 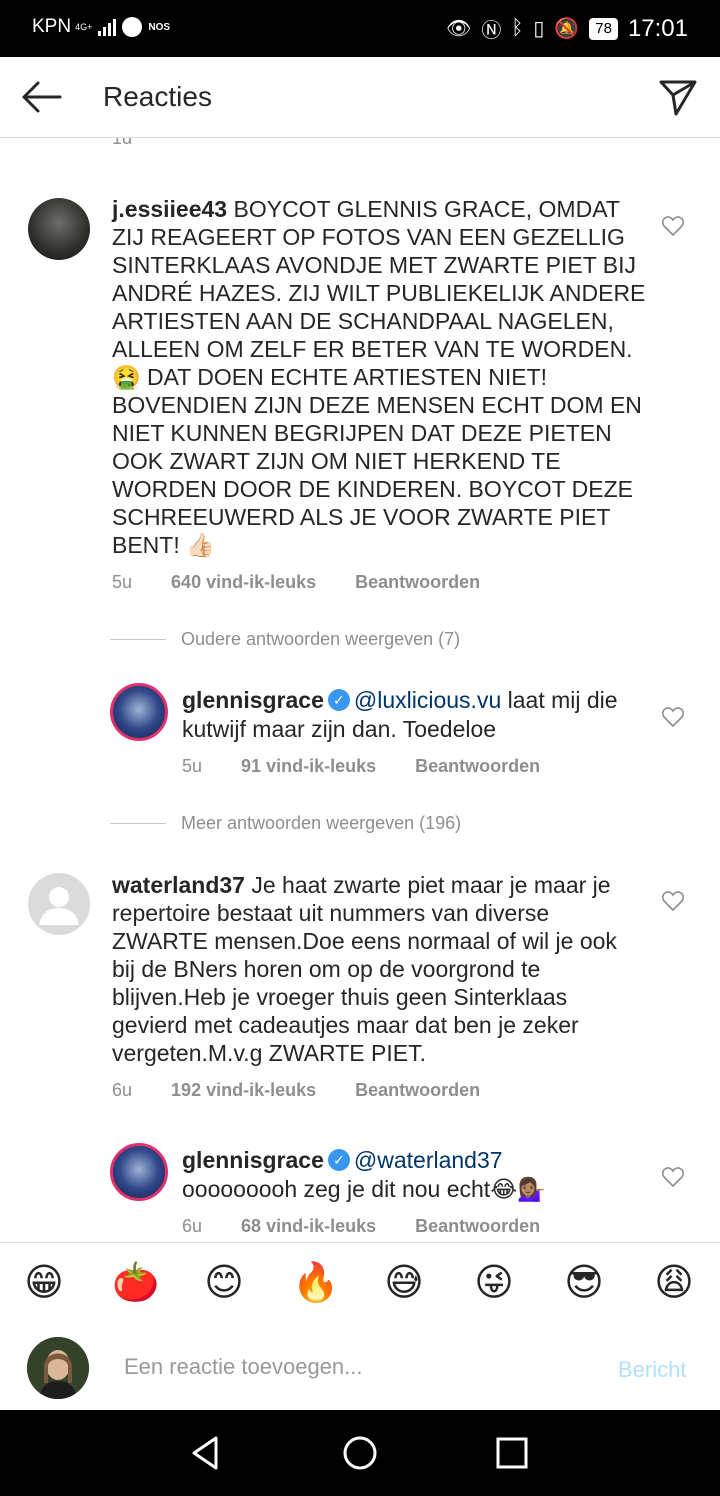 What do you see at coordinates (243, 582) in the screenshot?
I see `likes-count: 640 vind-ik-leuks` at bounding box center [243, 582].